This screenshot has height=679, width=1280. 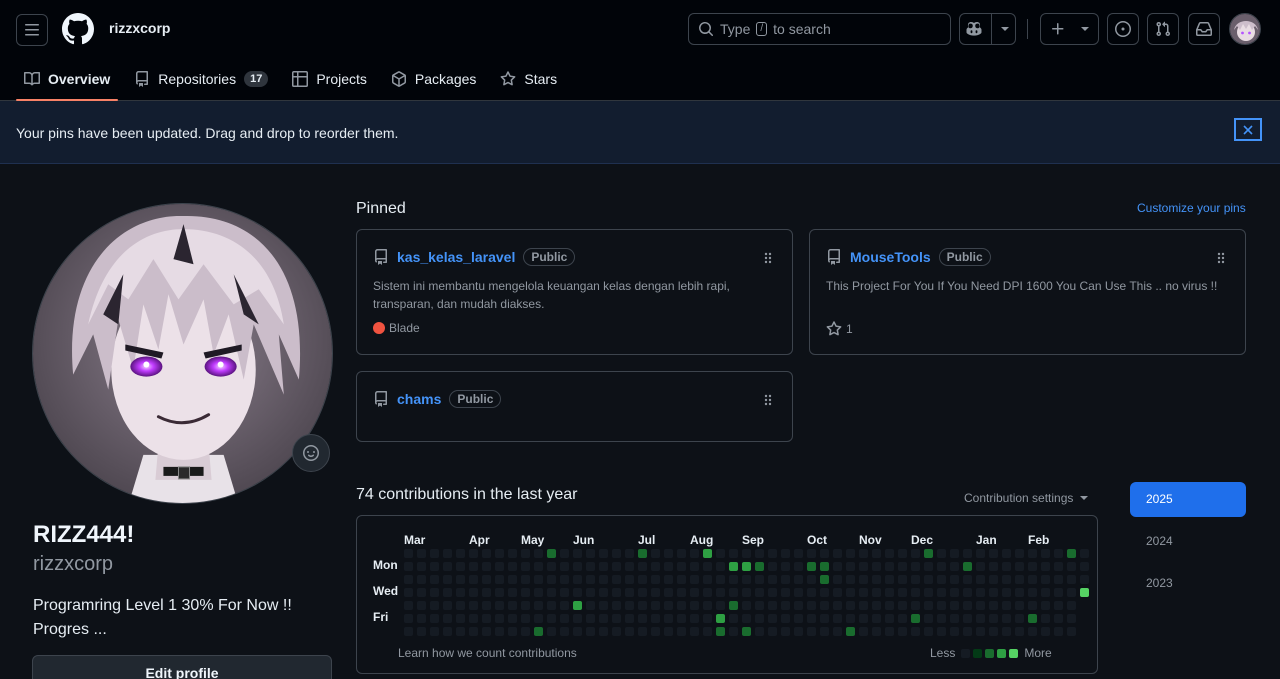 I want to click on repo-link: MouseTools, so click(x=890, y=257).